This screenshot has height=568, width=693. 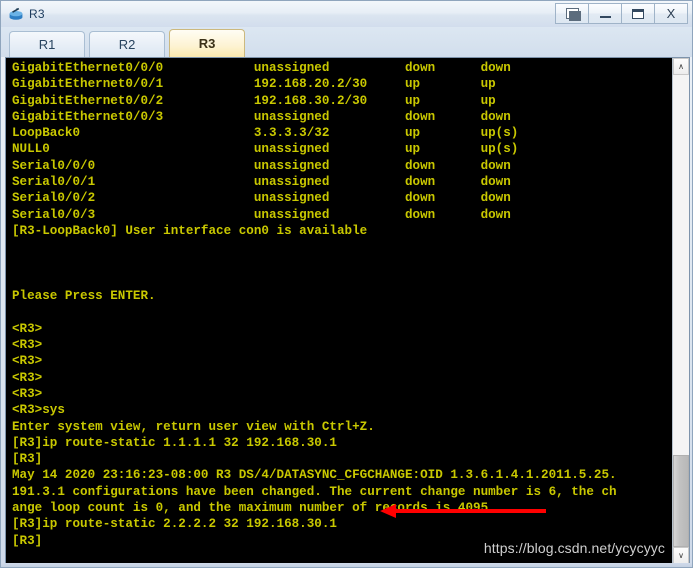 What do you see at coordinates (265, 133) in the screenshot?
I see `terminal-line: LoopBack0 3.3.3.3/32 up up(s)` at bounding box center [265, 133].